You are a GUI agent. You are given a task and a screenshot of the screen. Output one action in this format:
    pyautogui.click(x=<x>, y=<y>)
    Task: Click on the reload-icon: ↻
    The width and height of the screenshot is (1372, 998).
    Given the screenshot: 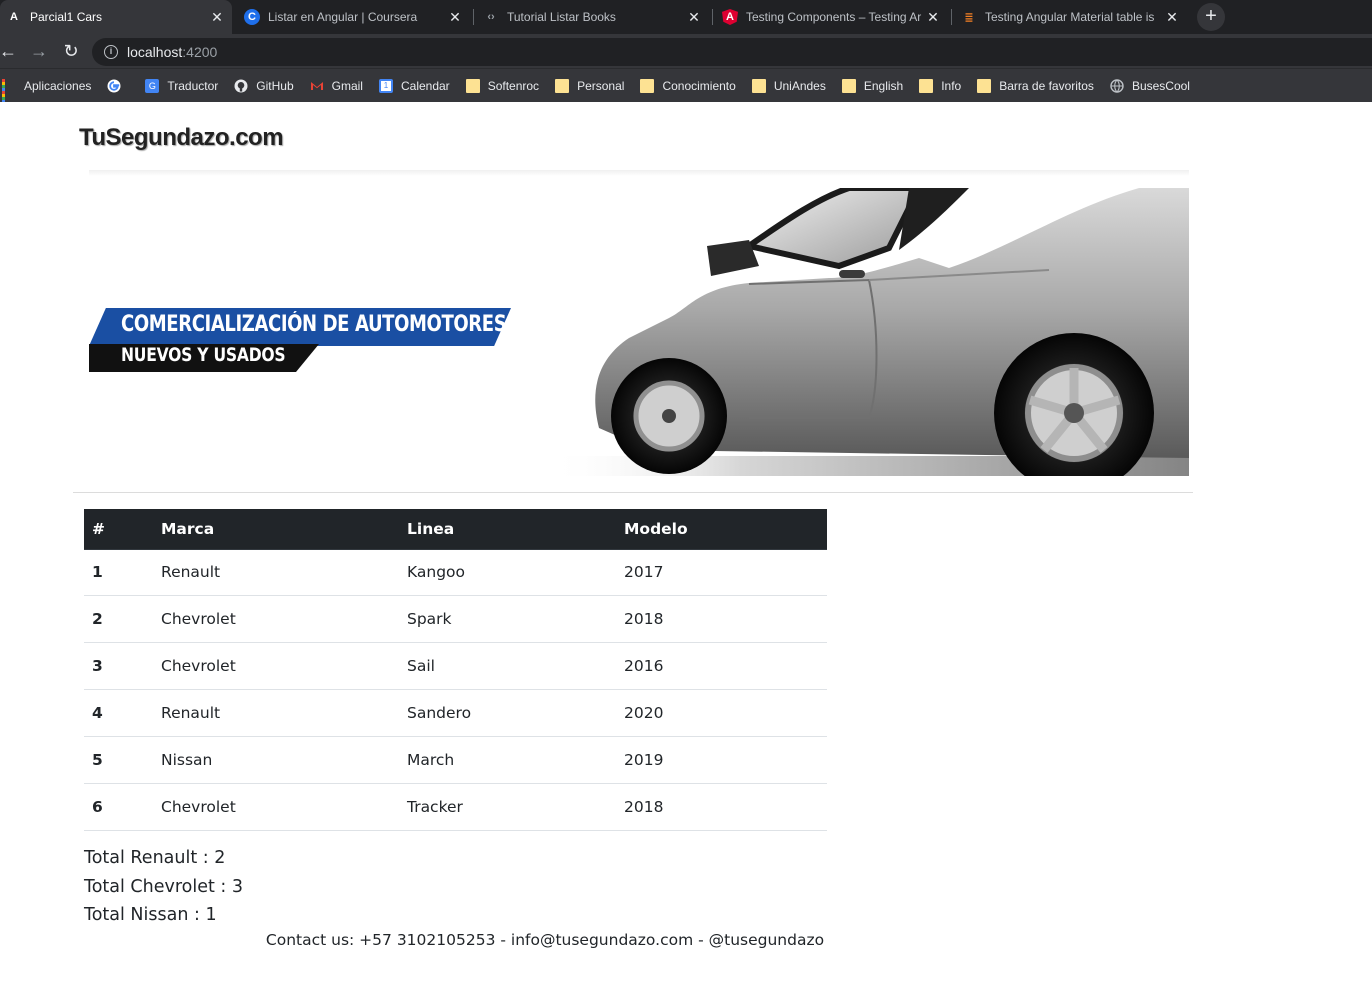 What is the action you would take?
    pyautogui.click(x=71, y=51)
    